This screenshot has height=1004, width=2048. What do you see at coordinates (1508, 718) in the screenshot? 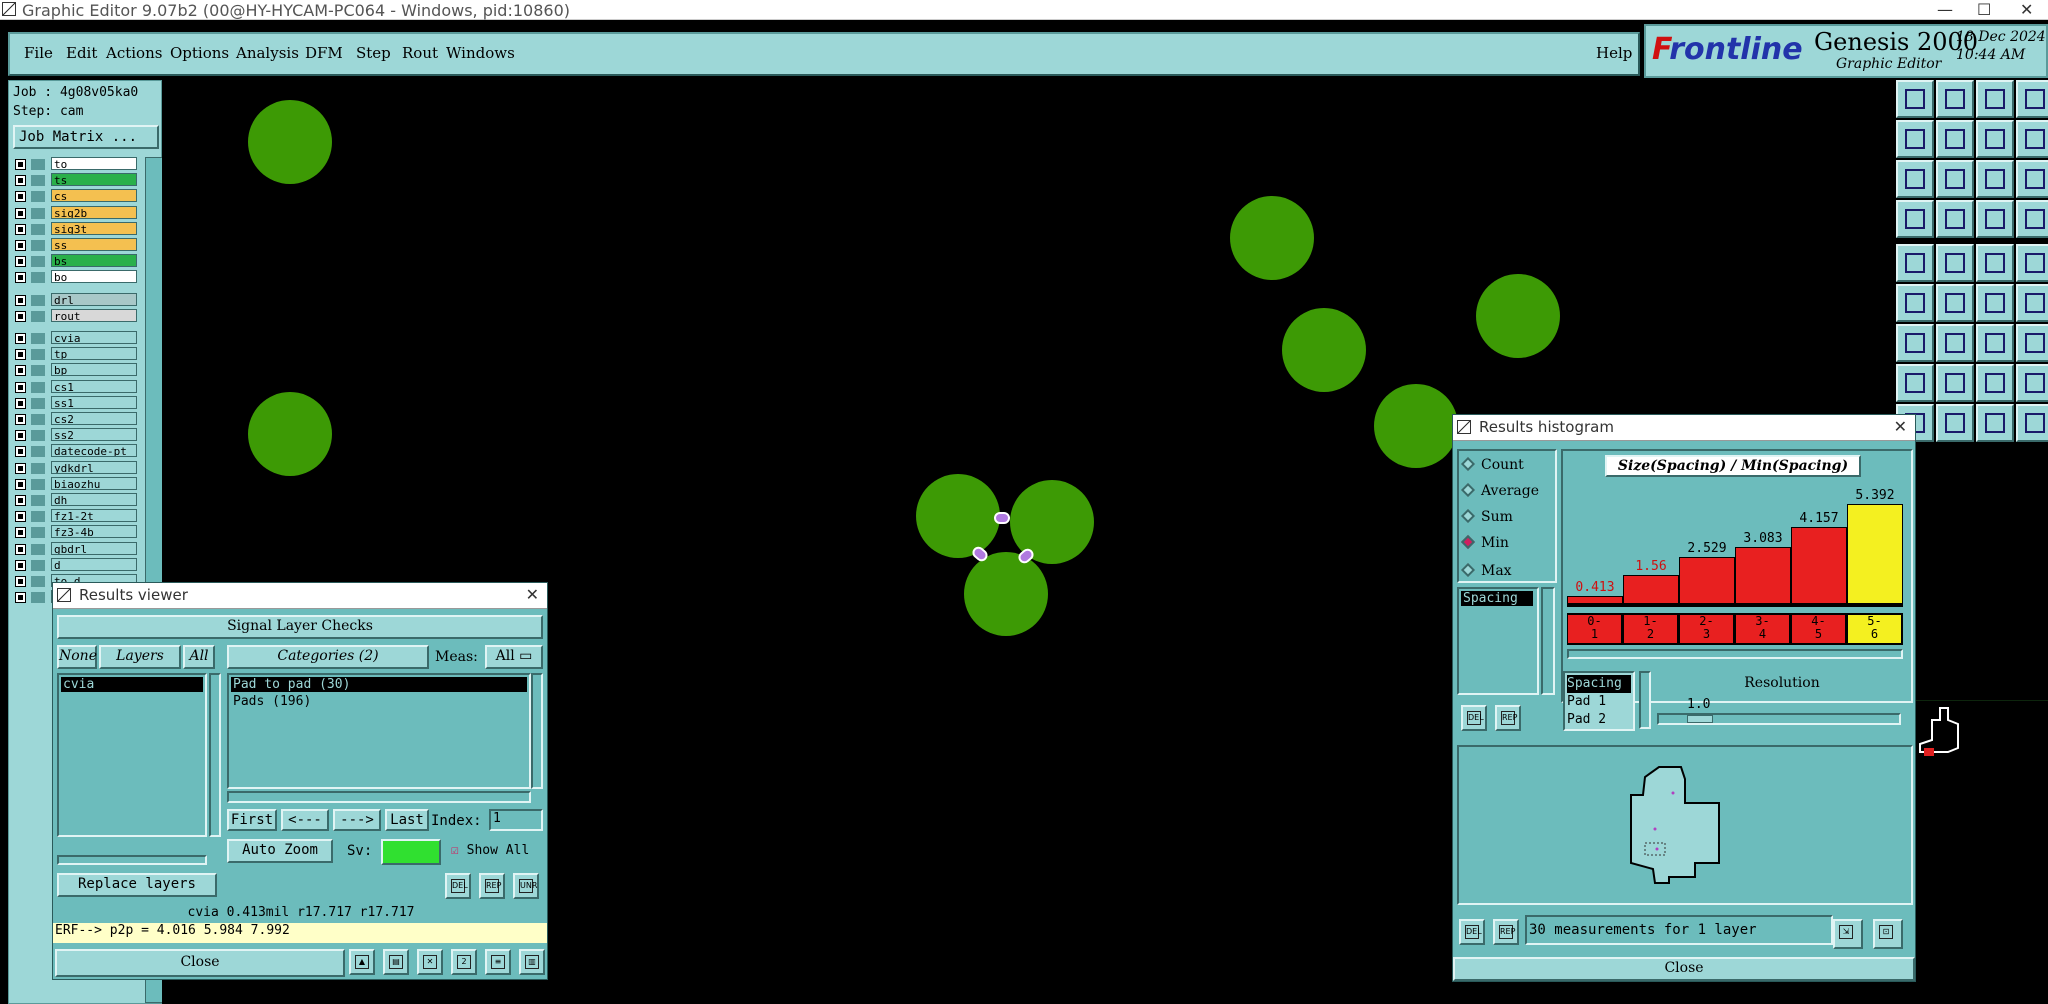
I see `hist-rep-button: REP` at bounding box center [1508, 718].